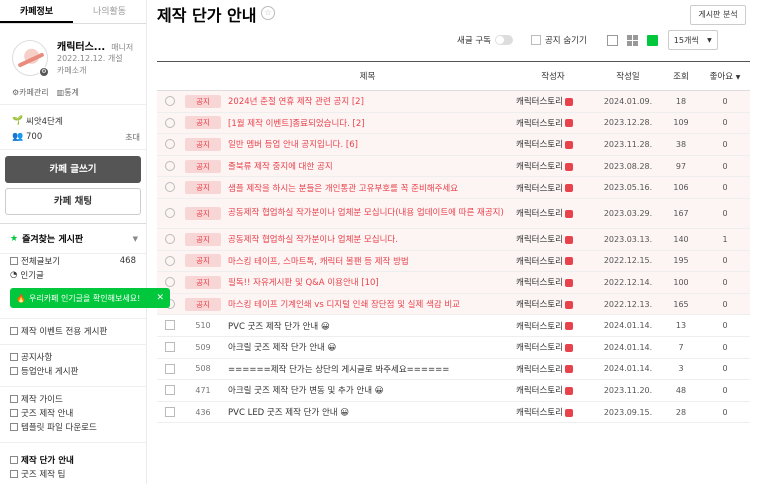 The height and width of the screenshot is (484, 773). What do you see at coordinates (692, 40) in the screenshot?
I see `page-size-select: 15개씩 ▼` at bounding box center [692, 40].